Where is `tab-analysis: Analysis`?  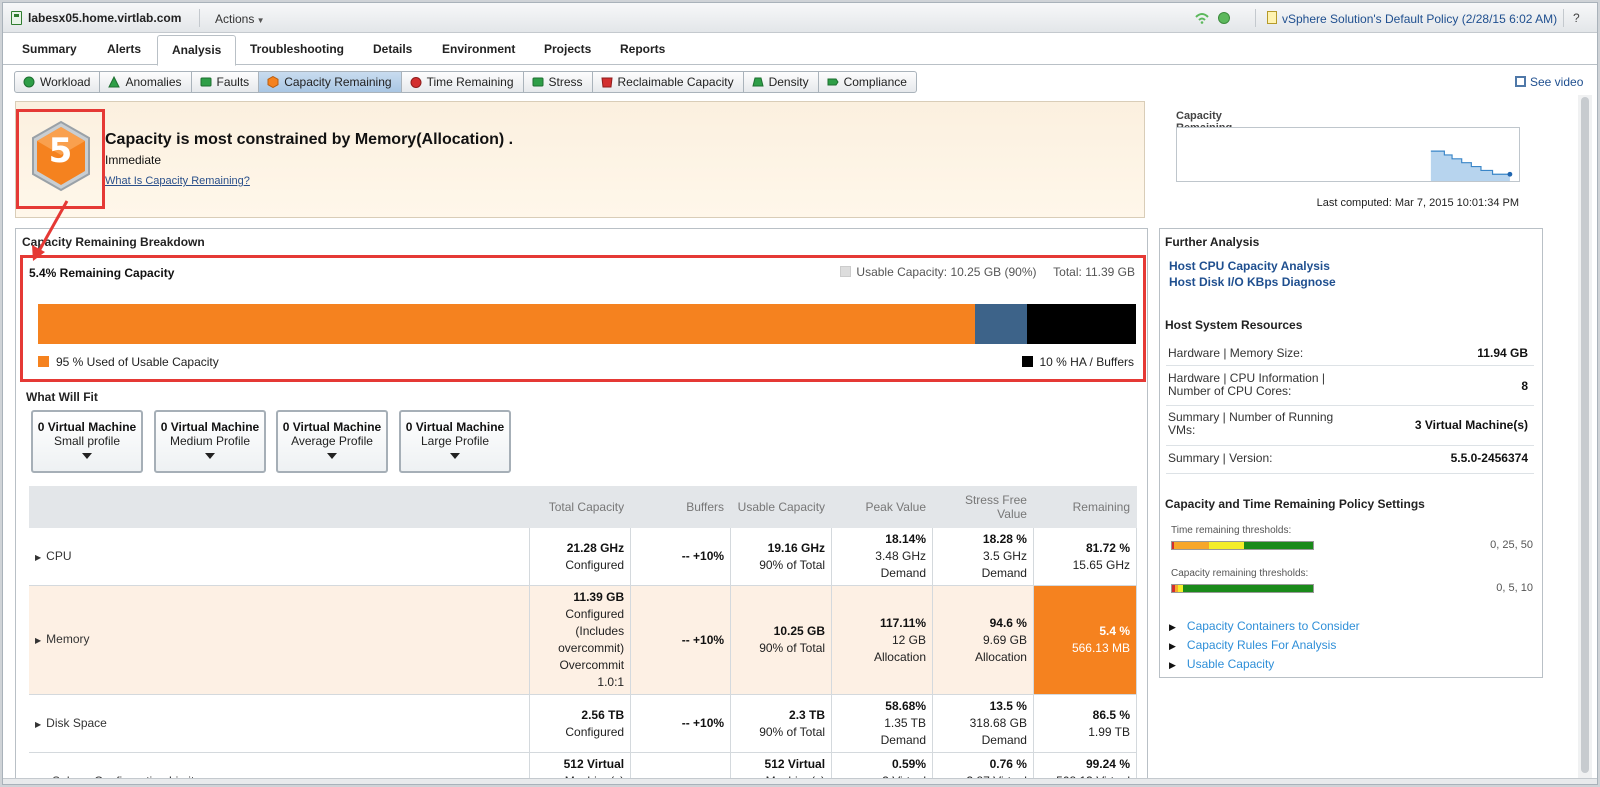 tab-analysis: Analysis is located at coordinates (197, 50).